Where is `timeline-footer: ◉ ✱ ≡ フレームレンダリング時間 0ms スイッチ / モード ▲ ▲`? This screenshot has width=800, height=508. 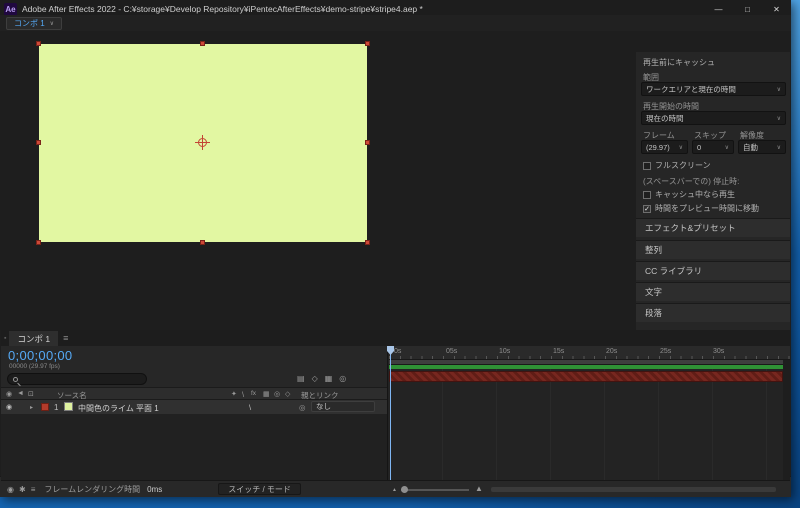 timeline-footer: ◉ ✱ ≡ フレームレンダリング時間 0ms スイッチ / モード ▲ ▲ is located at coordinates (395, 488).